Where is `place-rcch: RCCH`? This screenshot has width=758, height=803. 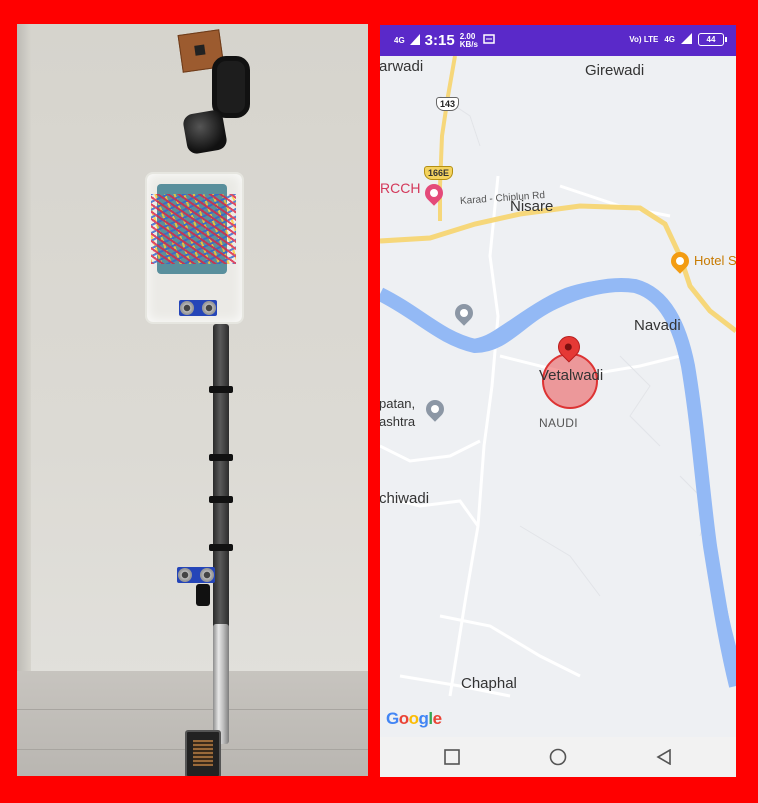
place-rcch: RCCH is located at coordinates (400, 188).